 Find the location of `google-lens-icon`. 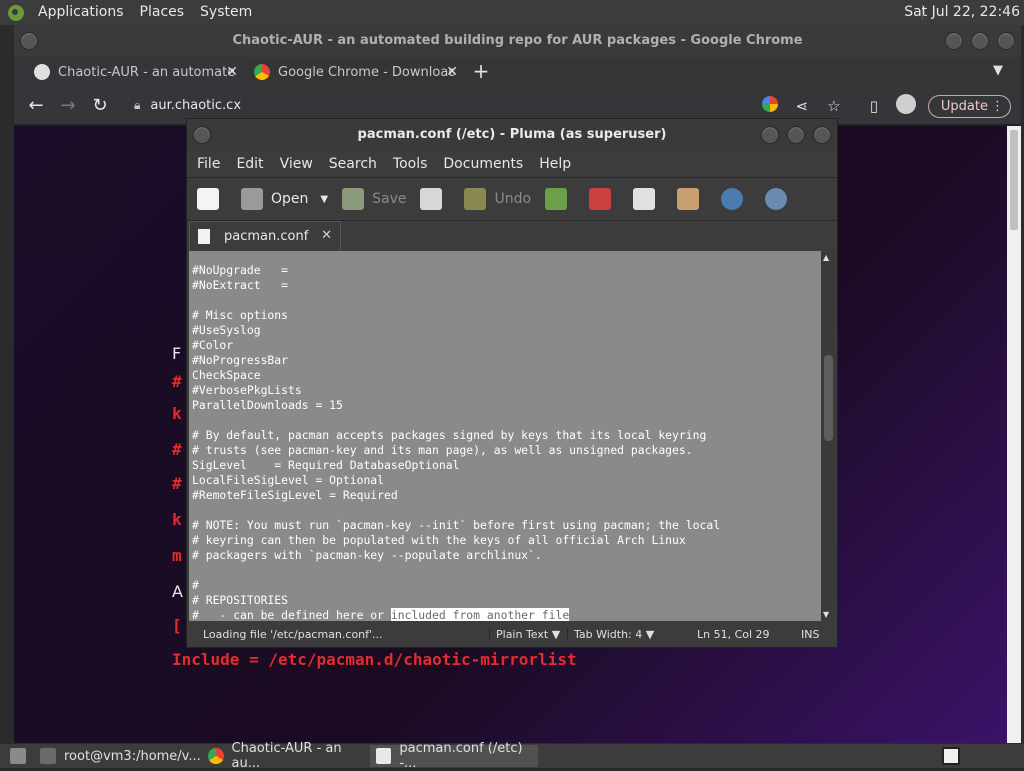

google-lens-icon is located at coordinates (770, 106).